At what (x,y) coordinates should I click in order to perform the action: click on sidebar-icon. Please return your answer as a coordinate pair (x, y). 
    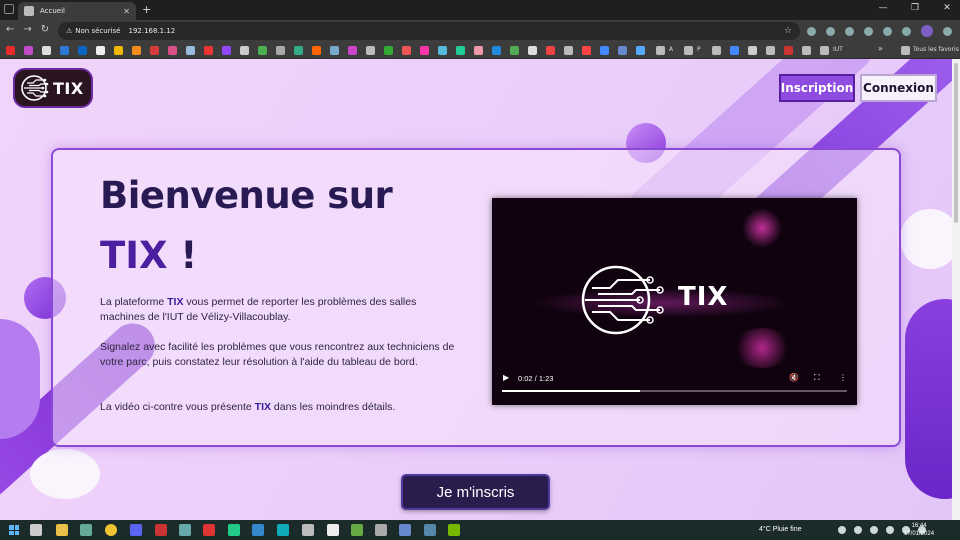
    Looking at the image, I should click on (887, 31).